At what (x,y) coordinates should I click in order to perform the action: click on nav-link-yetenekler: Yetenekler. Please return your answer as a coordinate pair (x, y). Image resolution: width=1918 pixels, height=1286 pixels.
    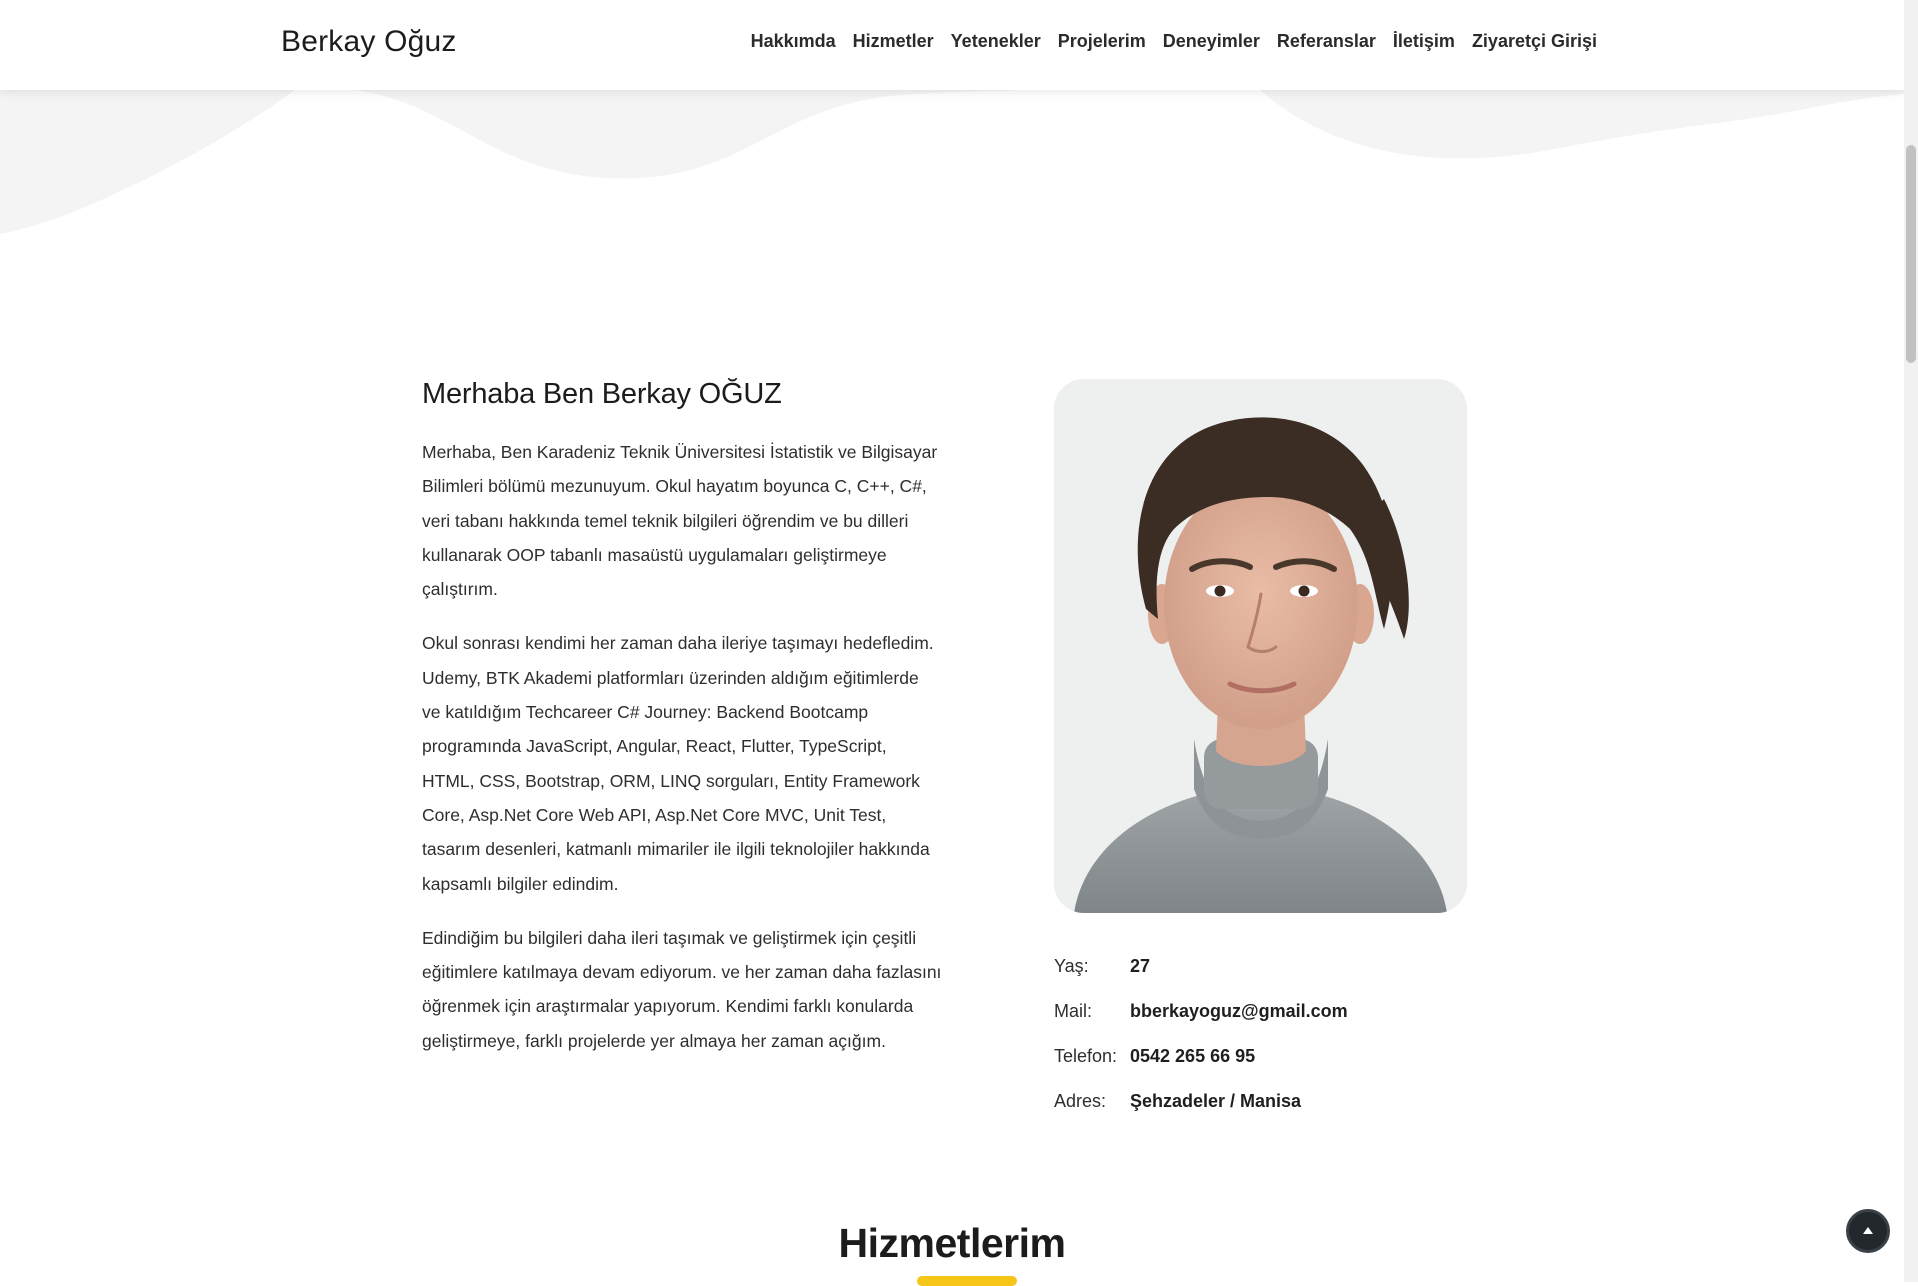
    Looking at the image, I should click on (996, 41).